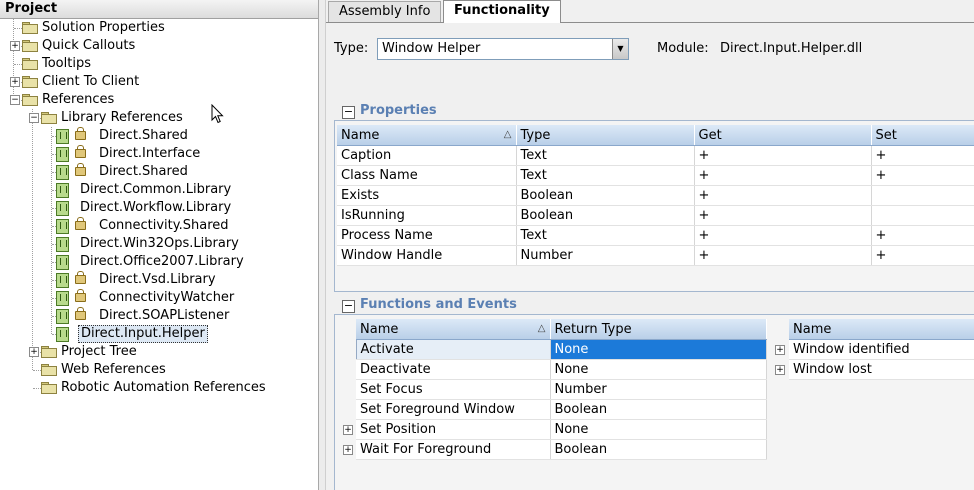  Describe the element at coordinates (159, 316) in the screenshot. I see `tree-item: Direct.SOAPListener` at that location.